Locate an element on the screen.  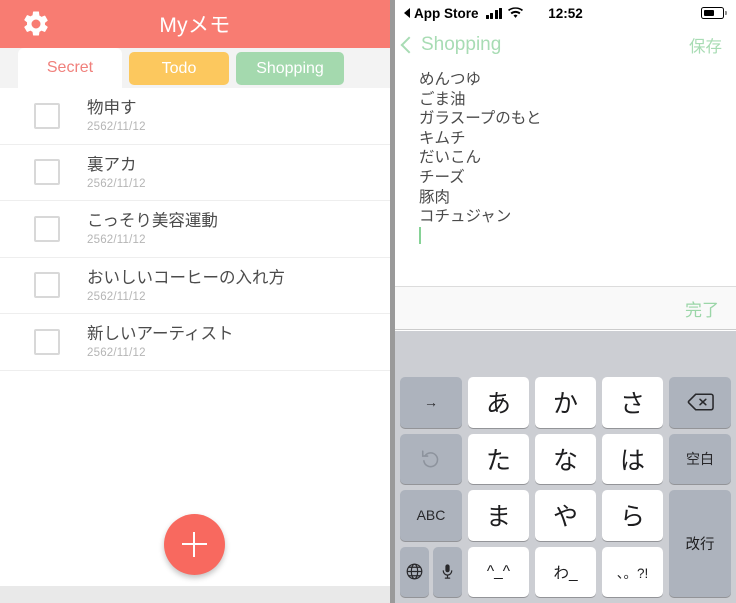
ios-nav-bar: Shopping 保存 is located at coordinates (565, 45).